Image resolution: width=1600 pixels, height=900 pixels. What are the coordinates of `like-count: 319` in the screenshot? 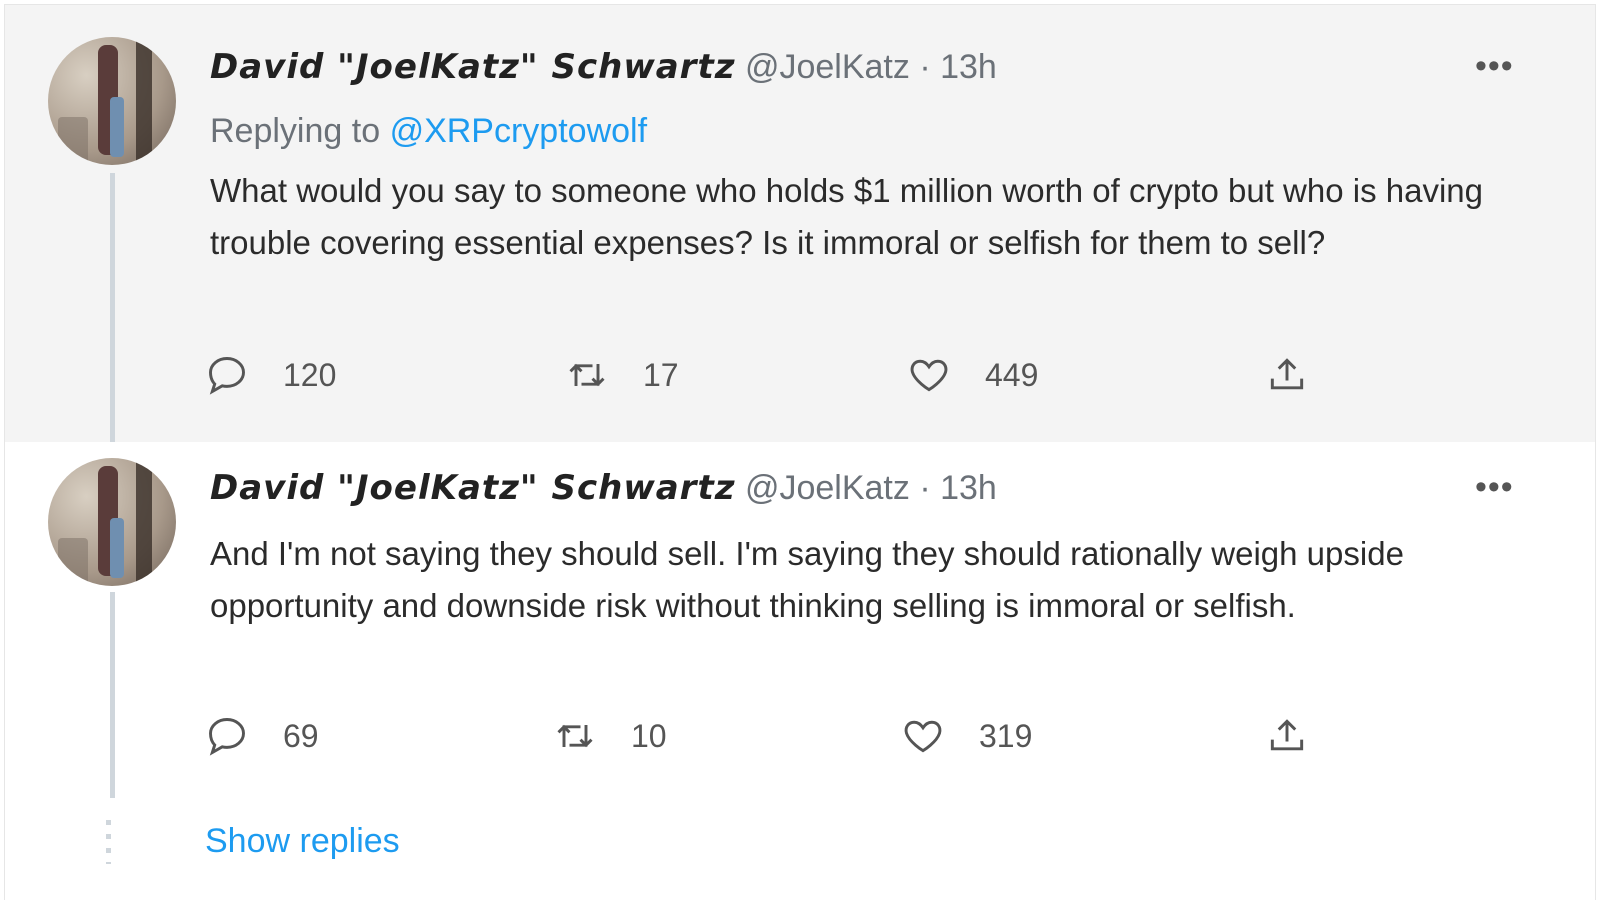 It's located at (1006, 735).